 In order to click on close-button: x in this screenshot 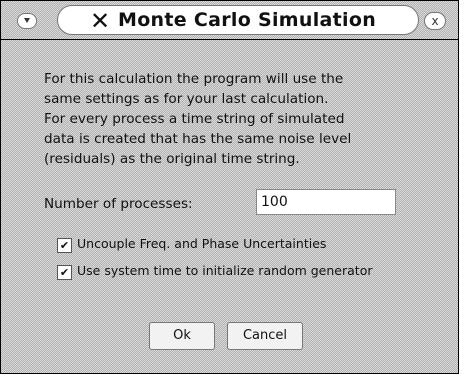, I will do `click(435, 21)`.